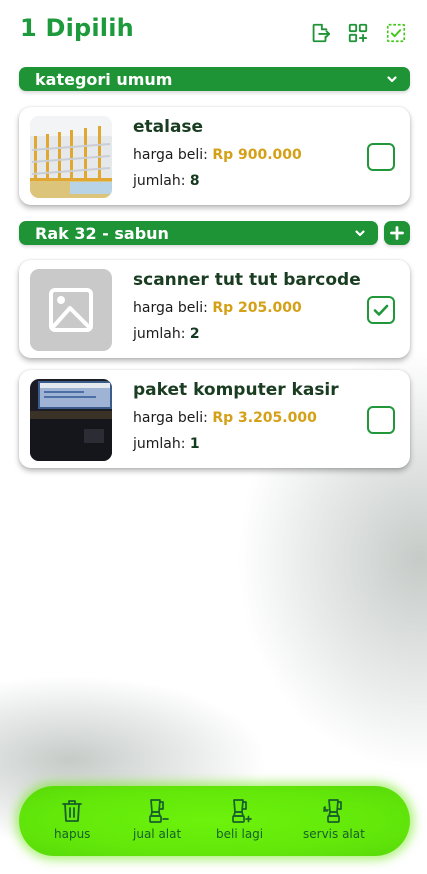 This screenshot has width=427, height=874. What do you see at coordinates (214, 79) in the screenshot?
I see `category-dropdown-umum: kategori umum` at bounding box center [214, 79].